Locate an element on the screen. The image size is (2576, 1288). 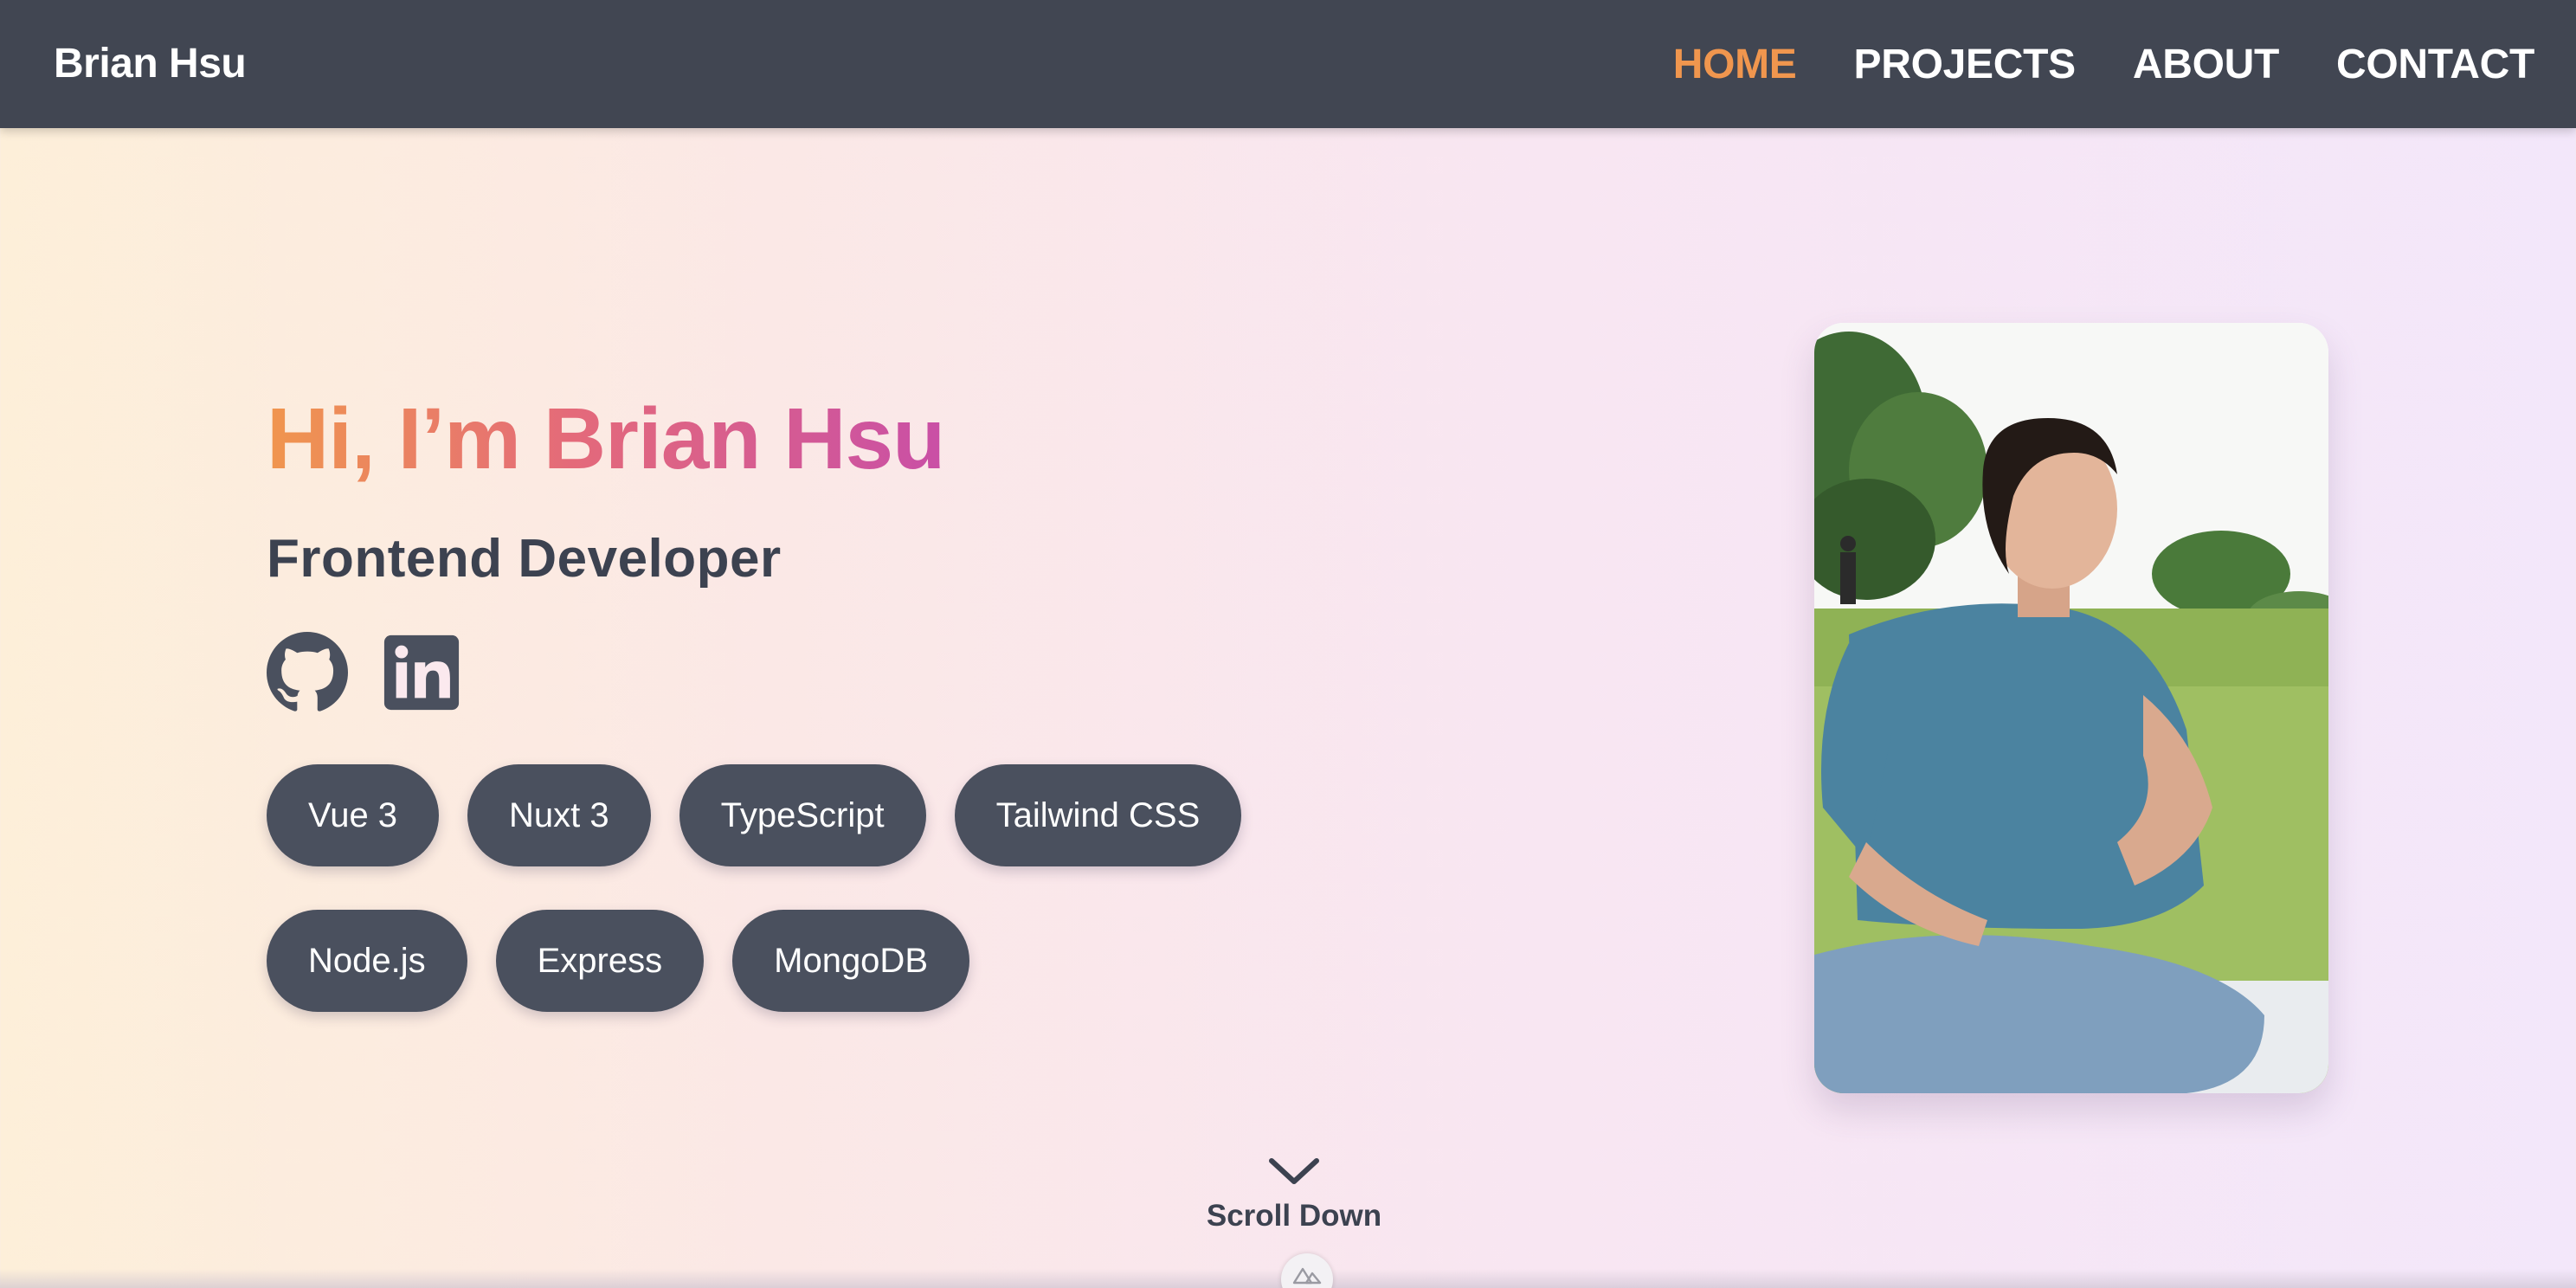
brand-name: Brian Hsu is located at coordinates (150, 64).